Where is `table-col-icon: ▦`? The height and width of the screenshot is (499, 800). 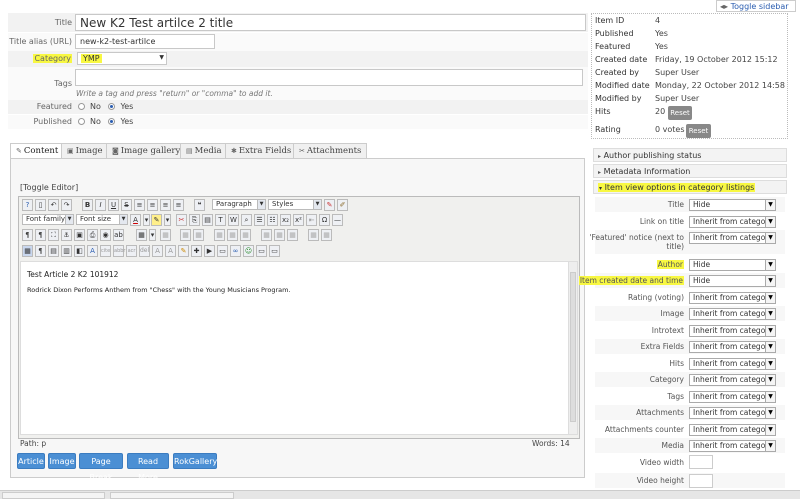
table-col-icon: ▦ is located at coordinates (292, 235).